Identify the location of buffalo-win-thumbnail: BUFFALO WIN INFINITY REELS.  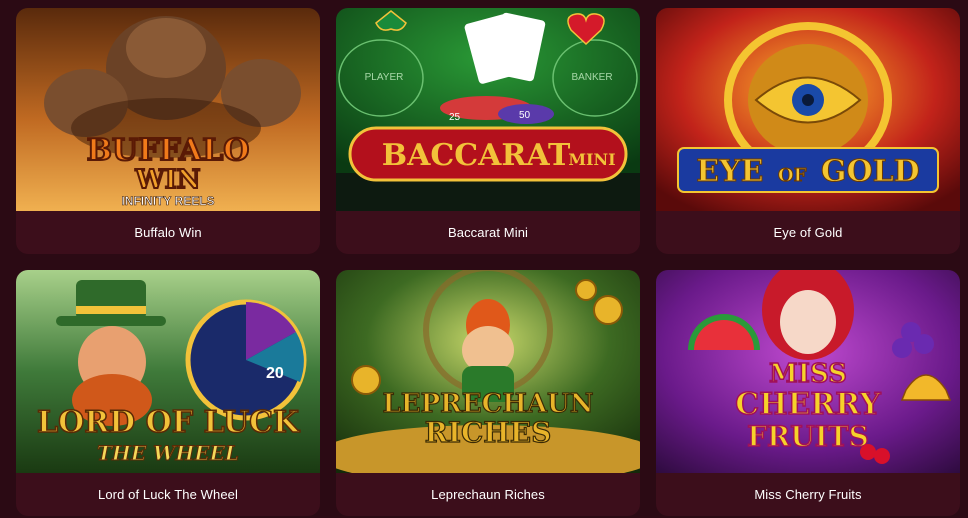
(168, 109).